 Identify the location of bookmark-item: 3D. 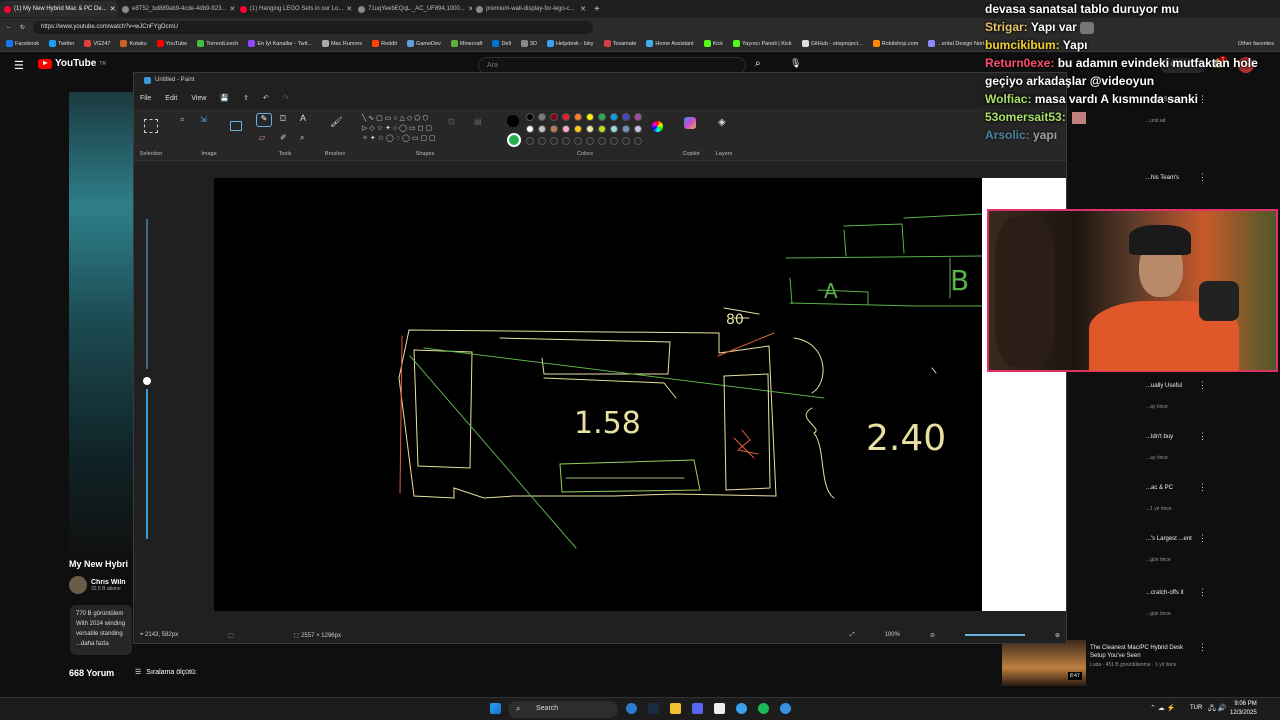
(528, 43).